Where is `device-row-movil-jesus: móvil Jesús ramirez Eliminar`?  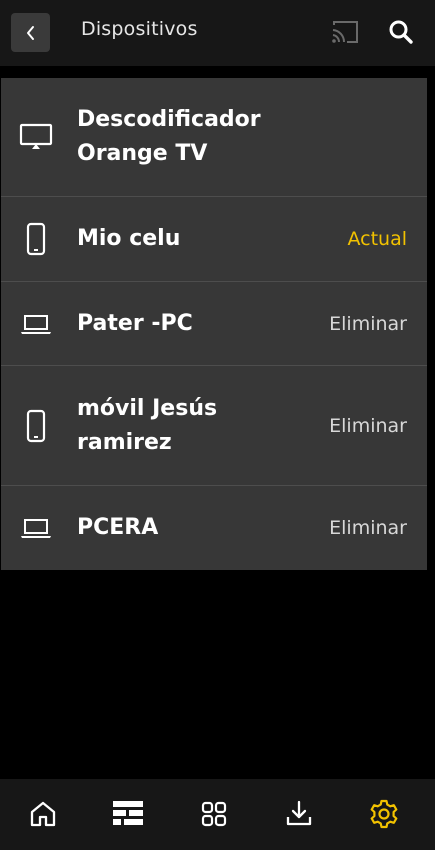
device-row-movil-jesus: móvil Jesús ramirez Eliminar is located at coordinates (214, 426).